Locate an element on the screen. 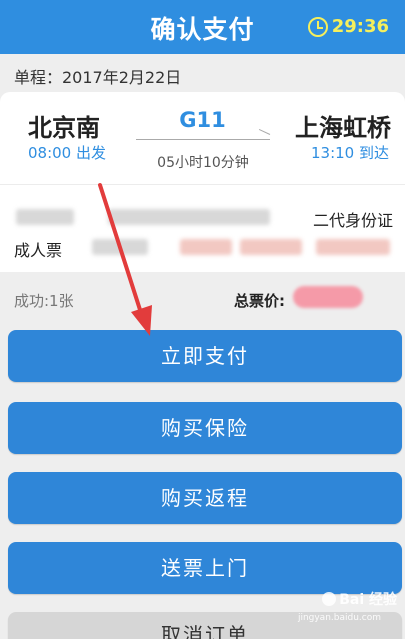  blurred-total-price is located at coordinates (328, 297).